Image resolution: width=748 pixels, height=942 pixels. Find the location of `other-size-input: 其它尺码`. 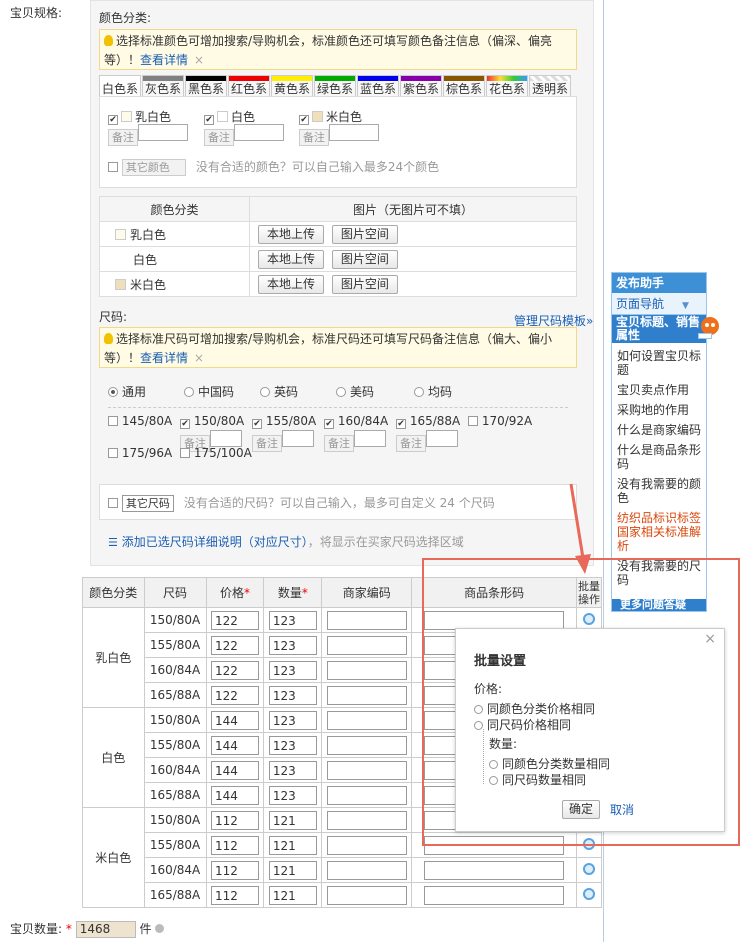

other-size-input: 其它尺码 is located at coordinates (147, 503).